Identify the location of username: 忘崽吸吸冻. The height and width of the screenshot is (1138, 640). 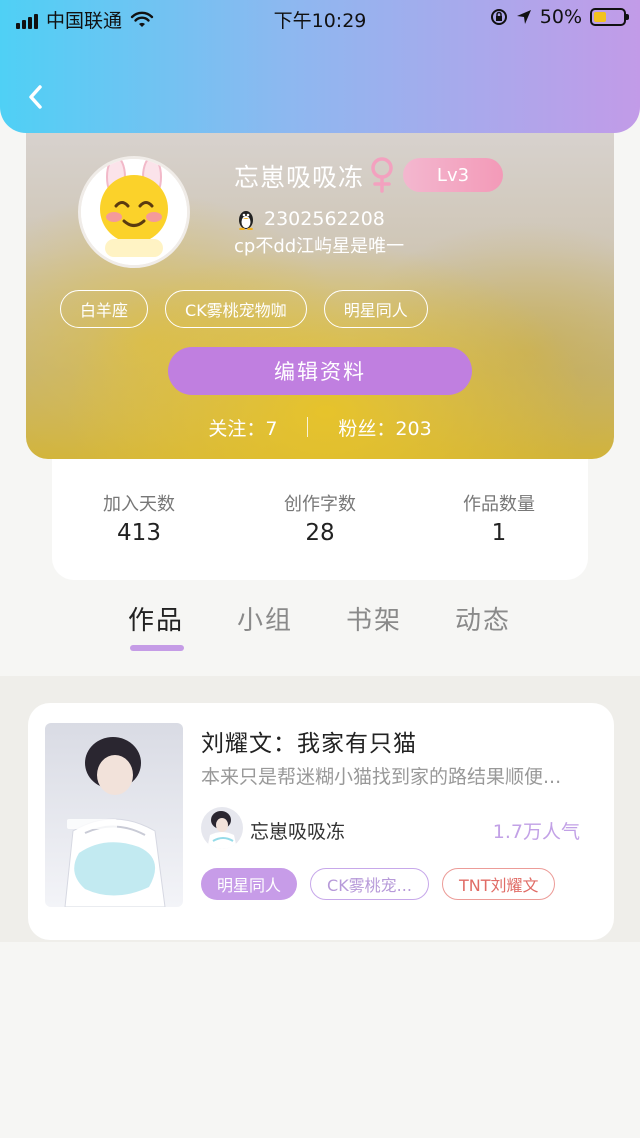
(299, 177).